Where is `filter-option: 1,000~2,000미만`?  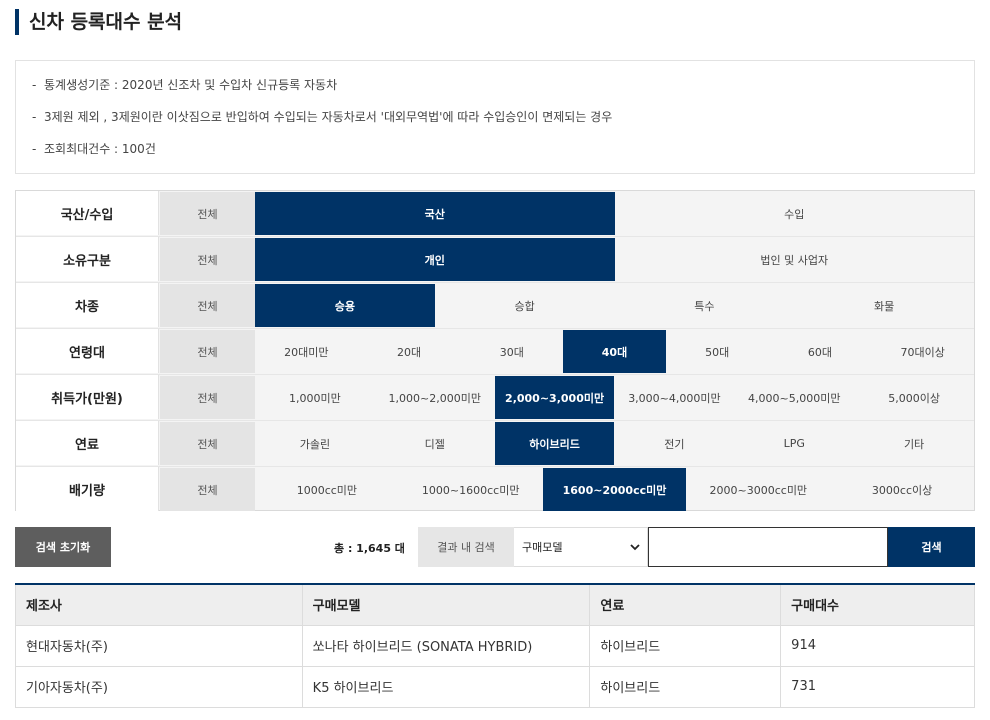 filter-option: 1,000~2,000미만 is located at coordinates (435, 397).